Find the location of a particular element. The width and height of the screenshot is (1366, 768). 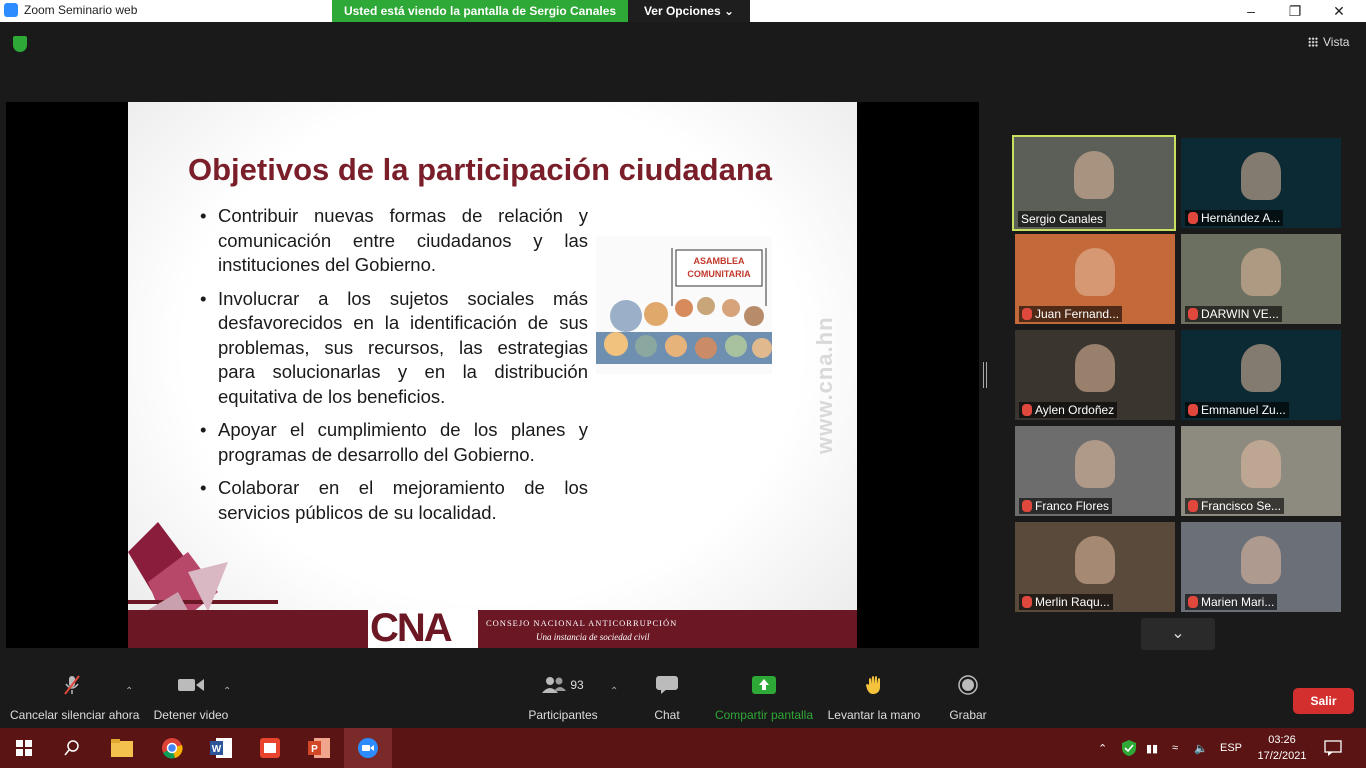

minimize-button: – is located at coordinates (1251, 11).